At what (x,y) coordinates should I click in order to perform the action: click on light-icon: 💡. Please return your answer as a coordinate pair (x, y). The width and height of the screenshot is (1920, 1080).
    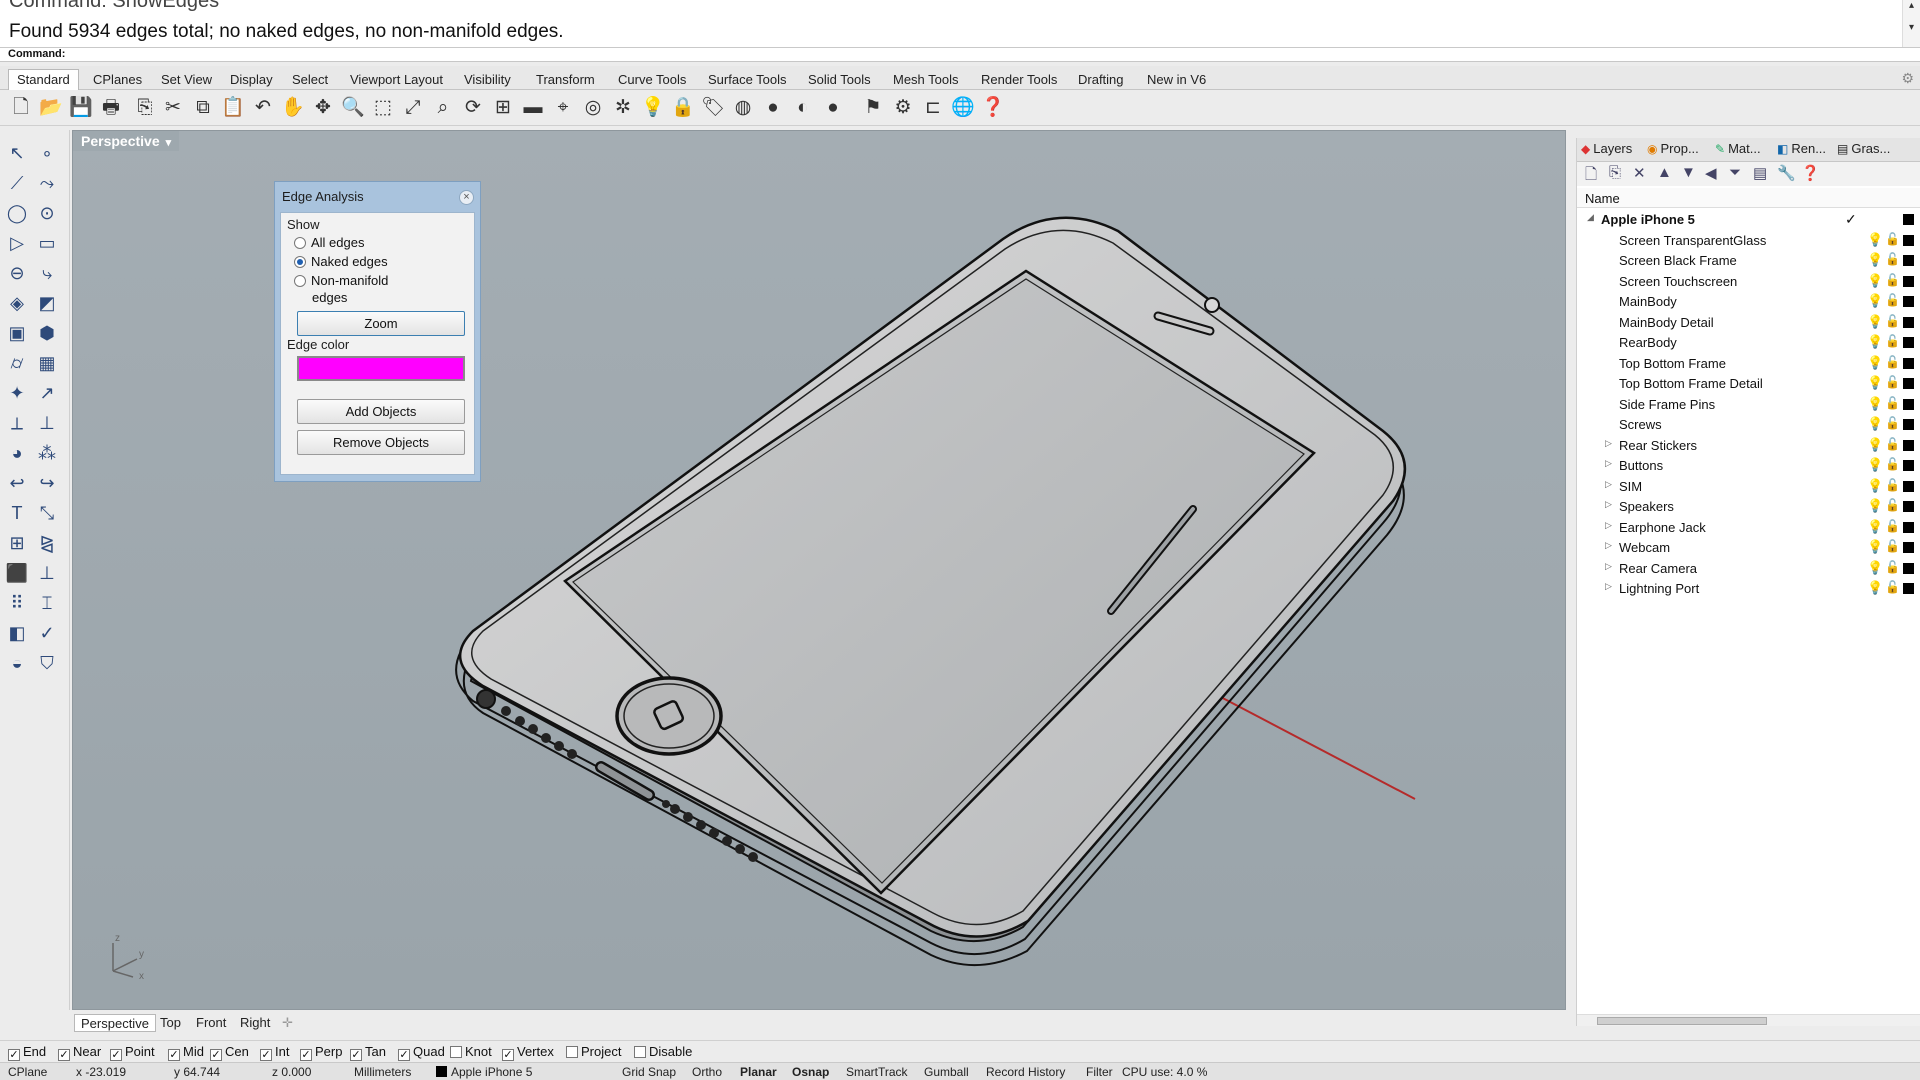
    Looking at the image, I should click on (653, 108).